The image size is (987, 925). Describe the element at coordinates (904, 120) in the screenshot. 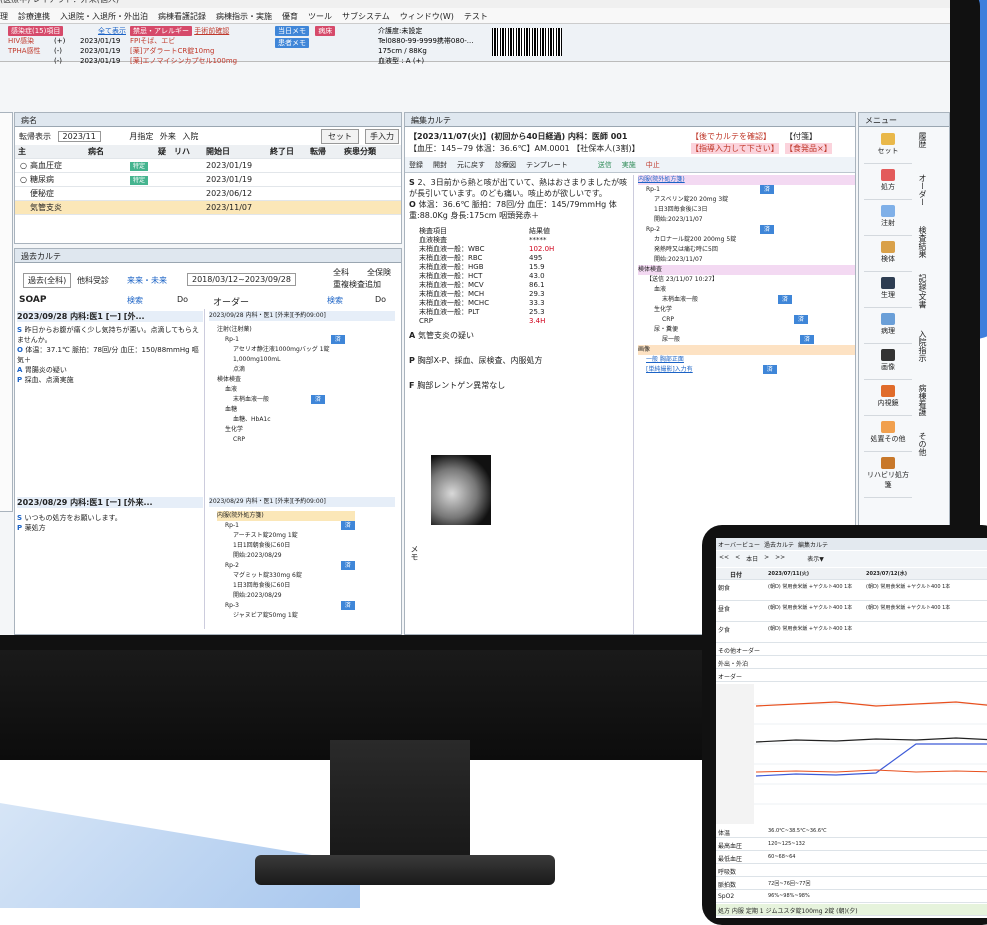

I see `side-menu-tab: メニュー` at that location.